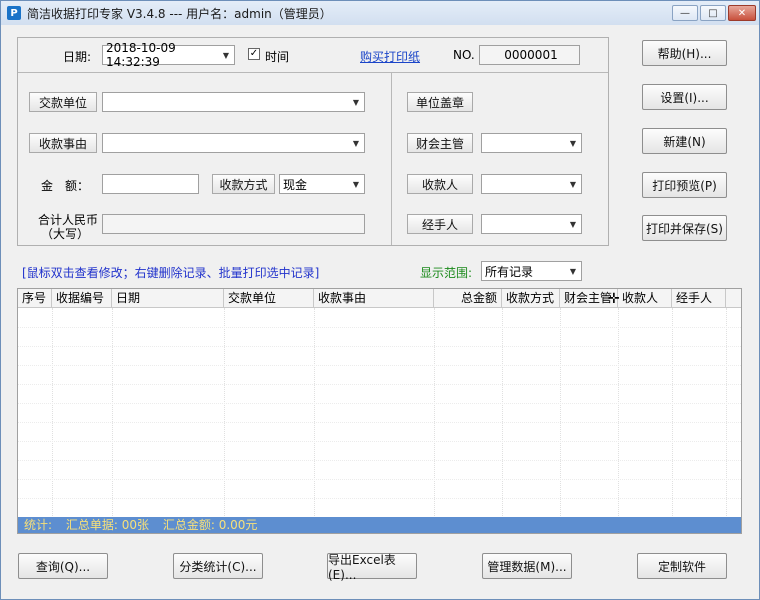 The image size is (760, 600). What do you see at coordinates (322, 184) in the screenshot?
I see `payment-method-combo: 现金 ▼` at bounding box center [322, 184].